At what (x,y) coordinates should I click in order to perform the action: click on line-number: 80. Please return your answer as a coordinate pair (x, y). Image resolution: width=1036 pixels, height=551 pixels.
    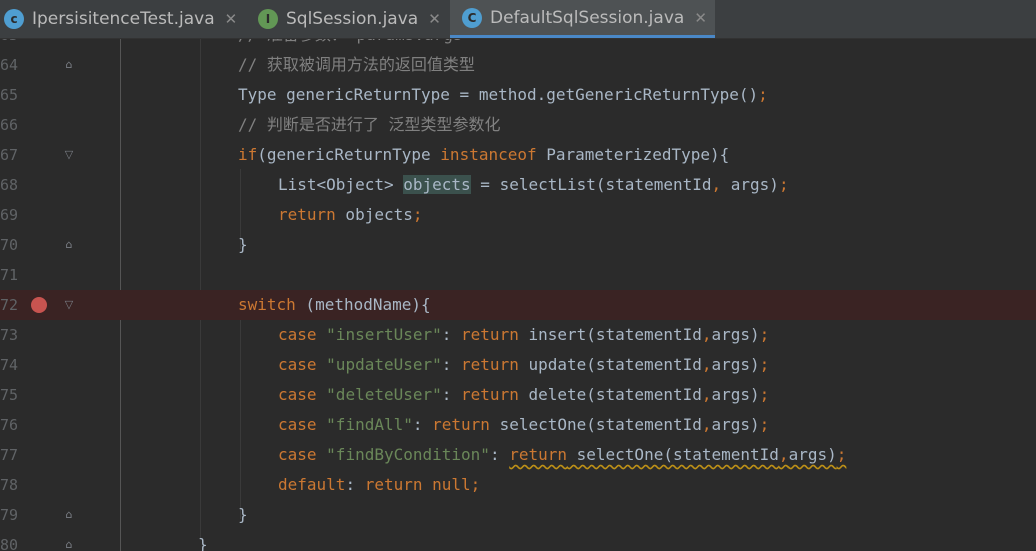
    Looking at the image, I should click on (9, 543).